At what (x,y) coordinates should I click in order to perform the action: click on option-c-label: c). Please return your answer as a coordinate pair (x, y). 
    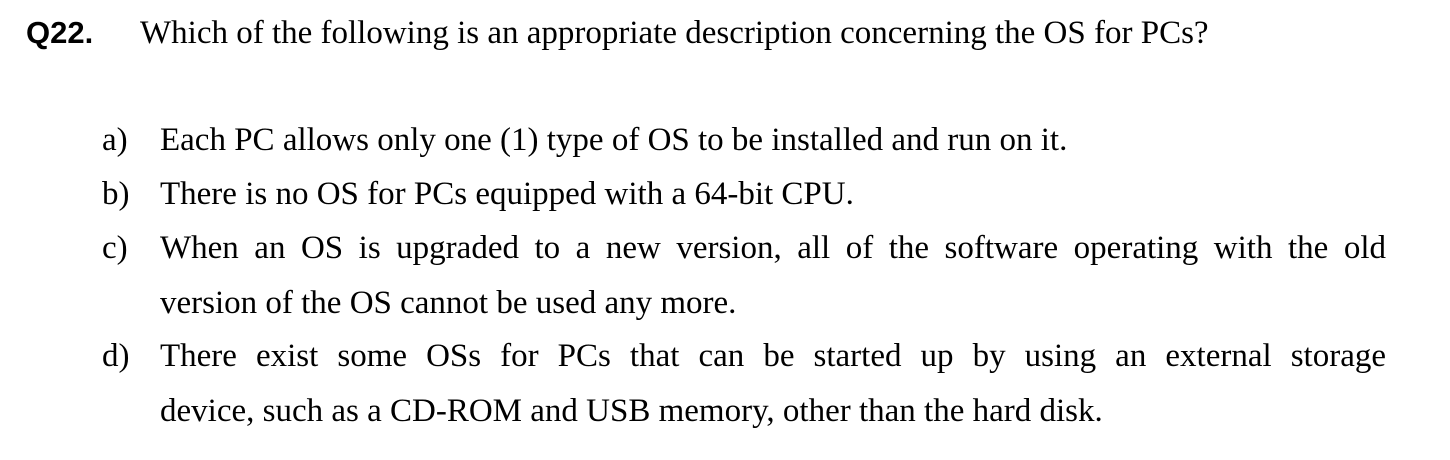
    Looking at the image, I should click on (115, 248).